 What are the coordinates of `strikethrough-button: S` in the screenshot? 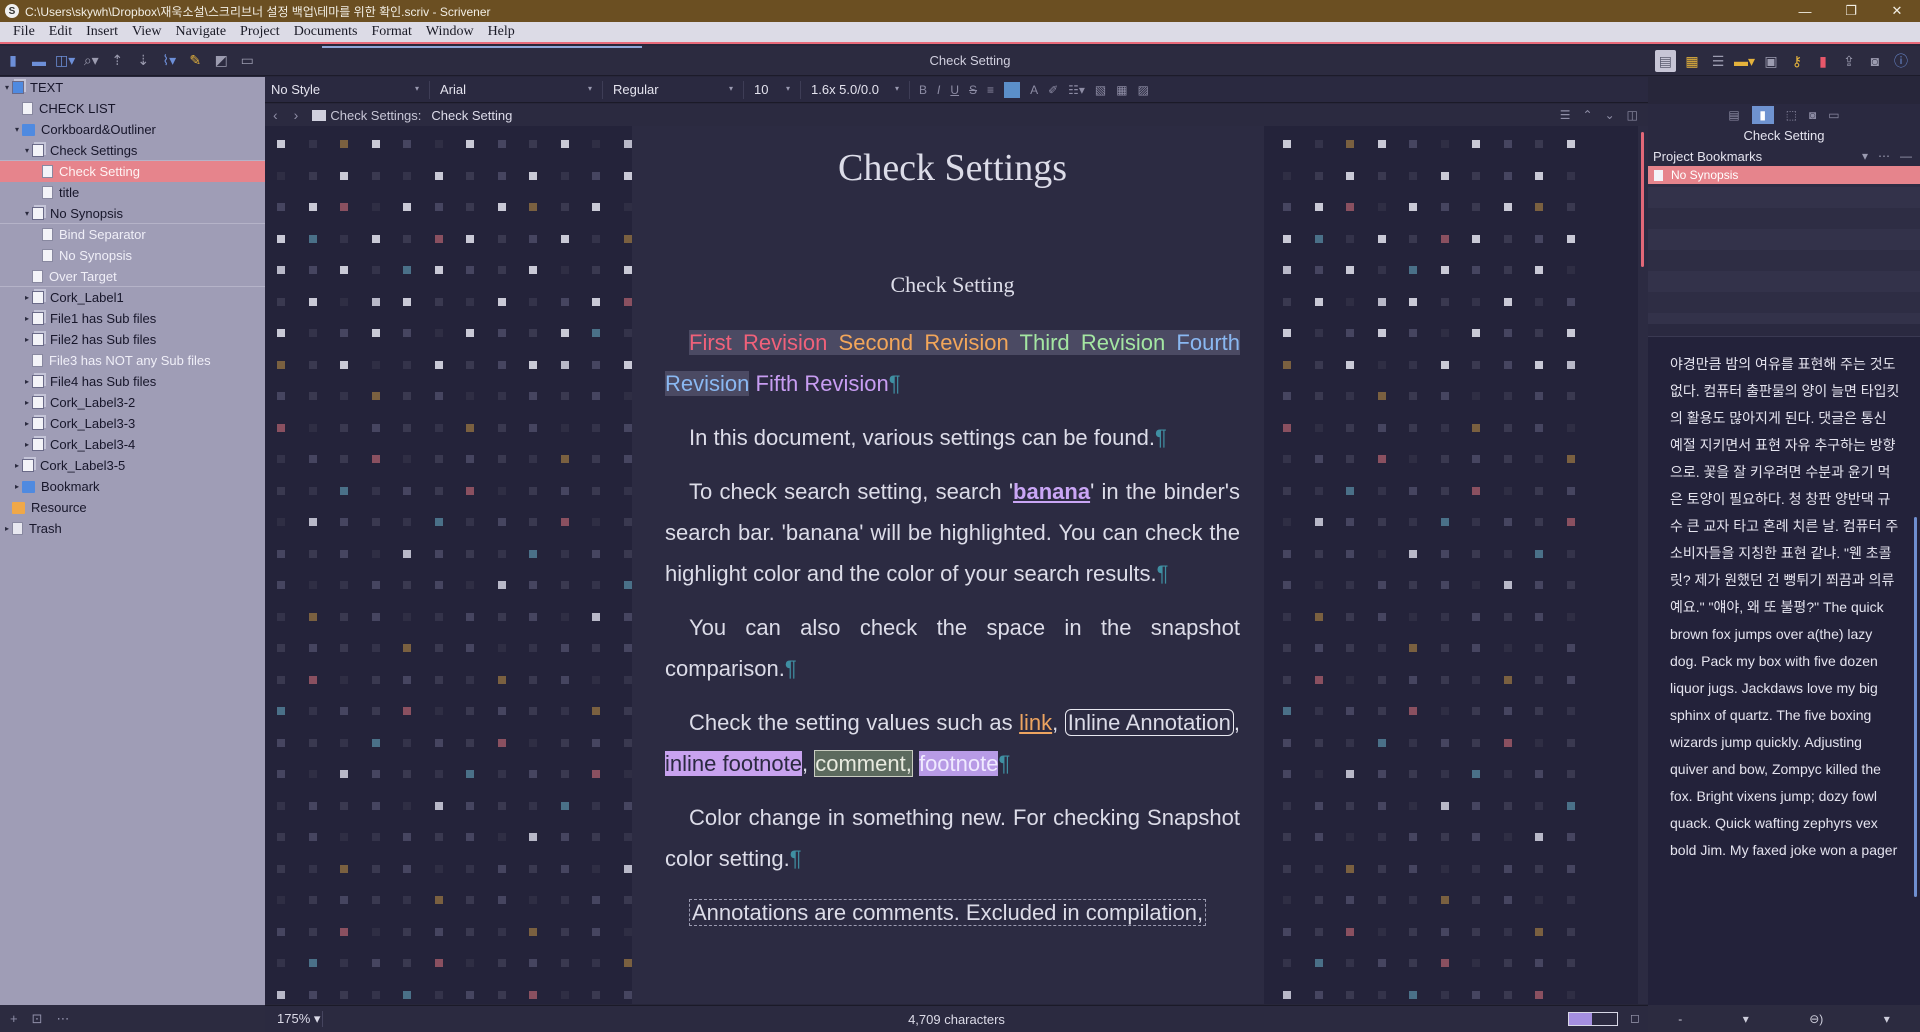 It's located at (973, 90).